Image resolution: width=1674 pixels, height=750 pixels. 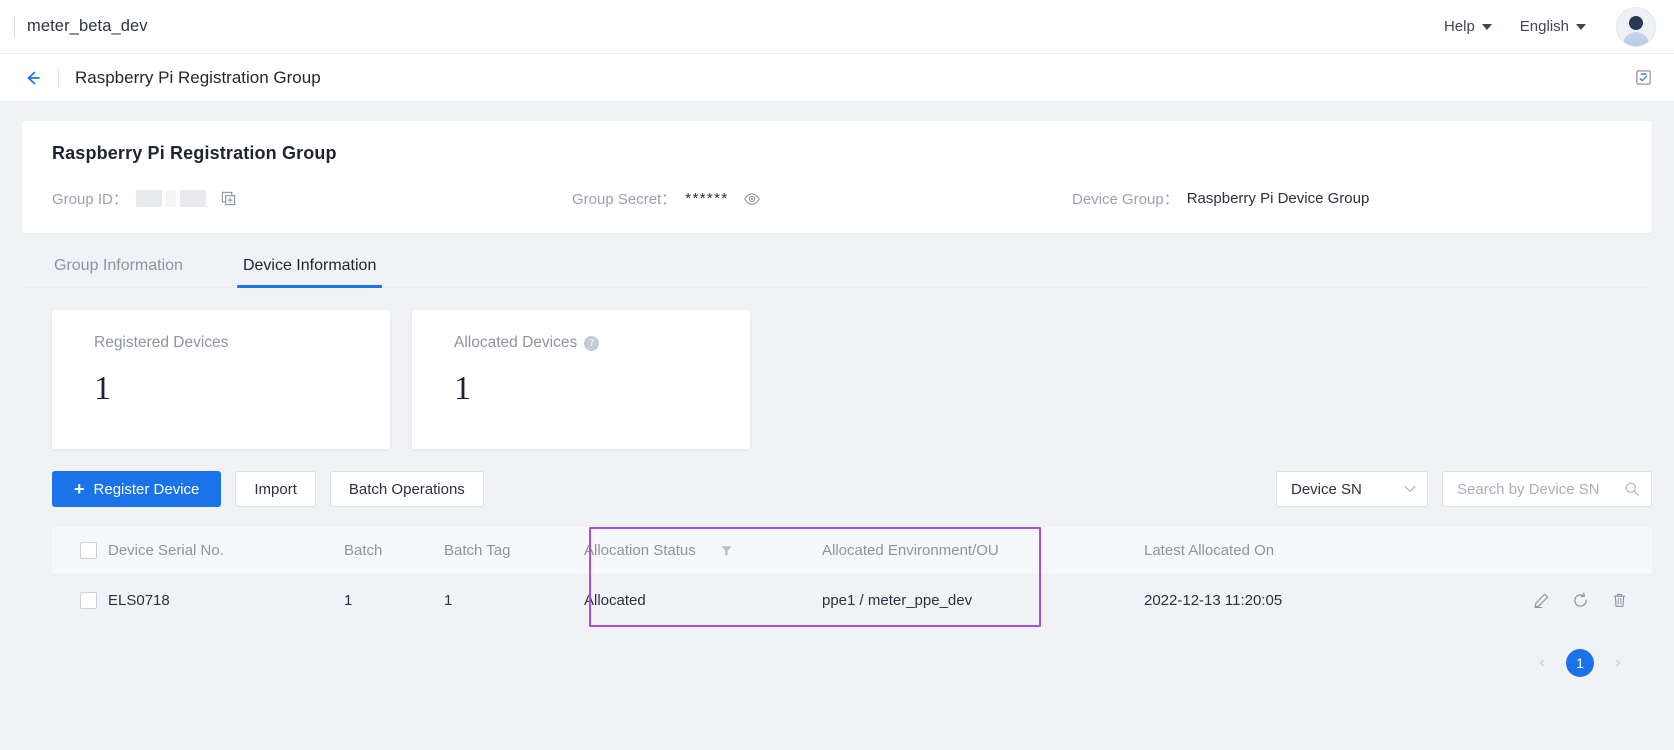 I want to click on pagination: ‹ 1 ›, so click(x=814, y=662).